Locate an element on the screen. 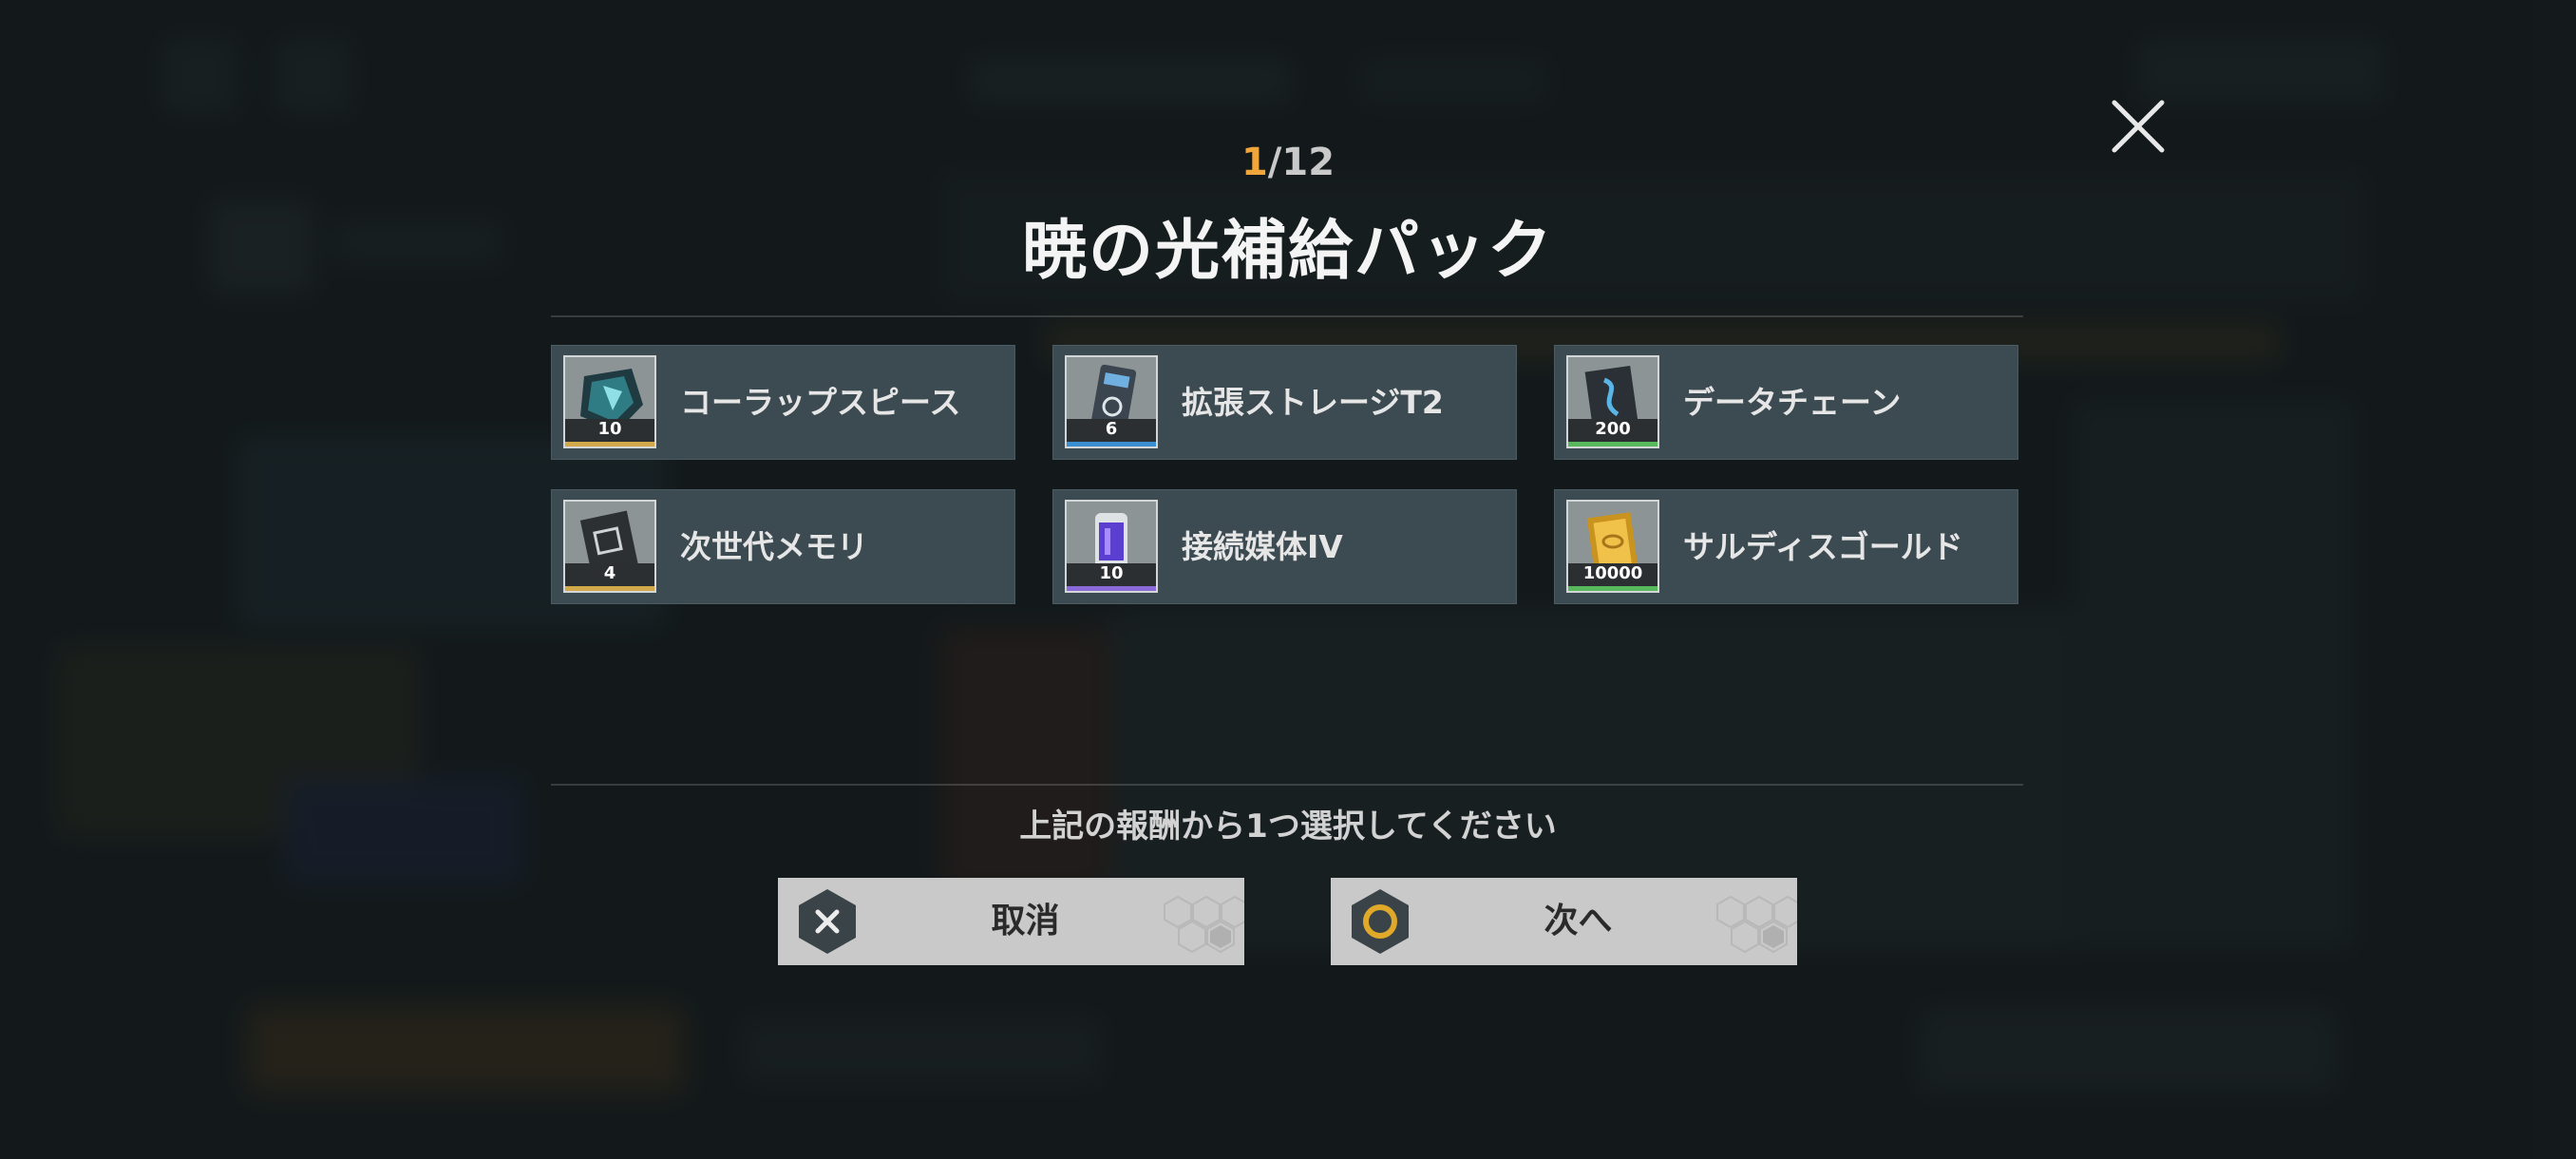 The height and width of the screenshot is (1159, 2576). cancel-button-label: 取消 is located at coordinates (1025, 921).